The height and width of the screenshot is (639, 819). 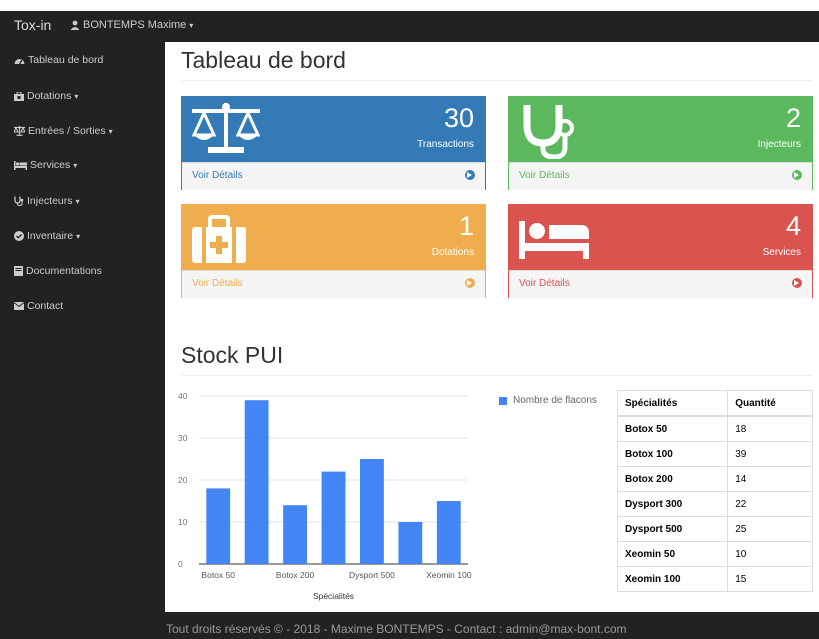 I want to click on sidebar-item-label: Inventaire, so click(x=50, y=236).